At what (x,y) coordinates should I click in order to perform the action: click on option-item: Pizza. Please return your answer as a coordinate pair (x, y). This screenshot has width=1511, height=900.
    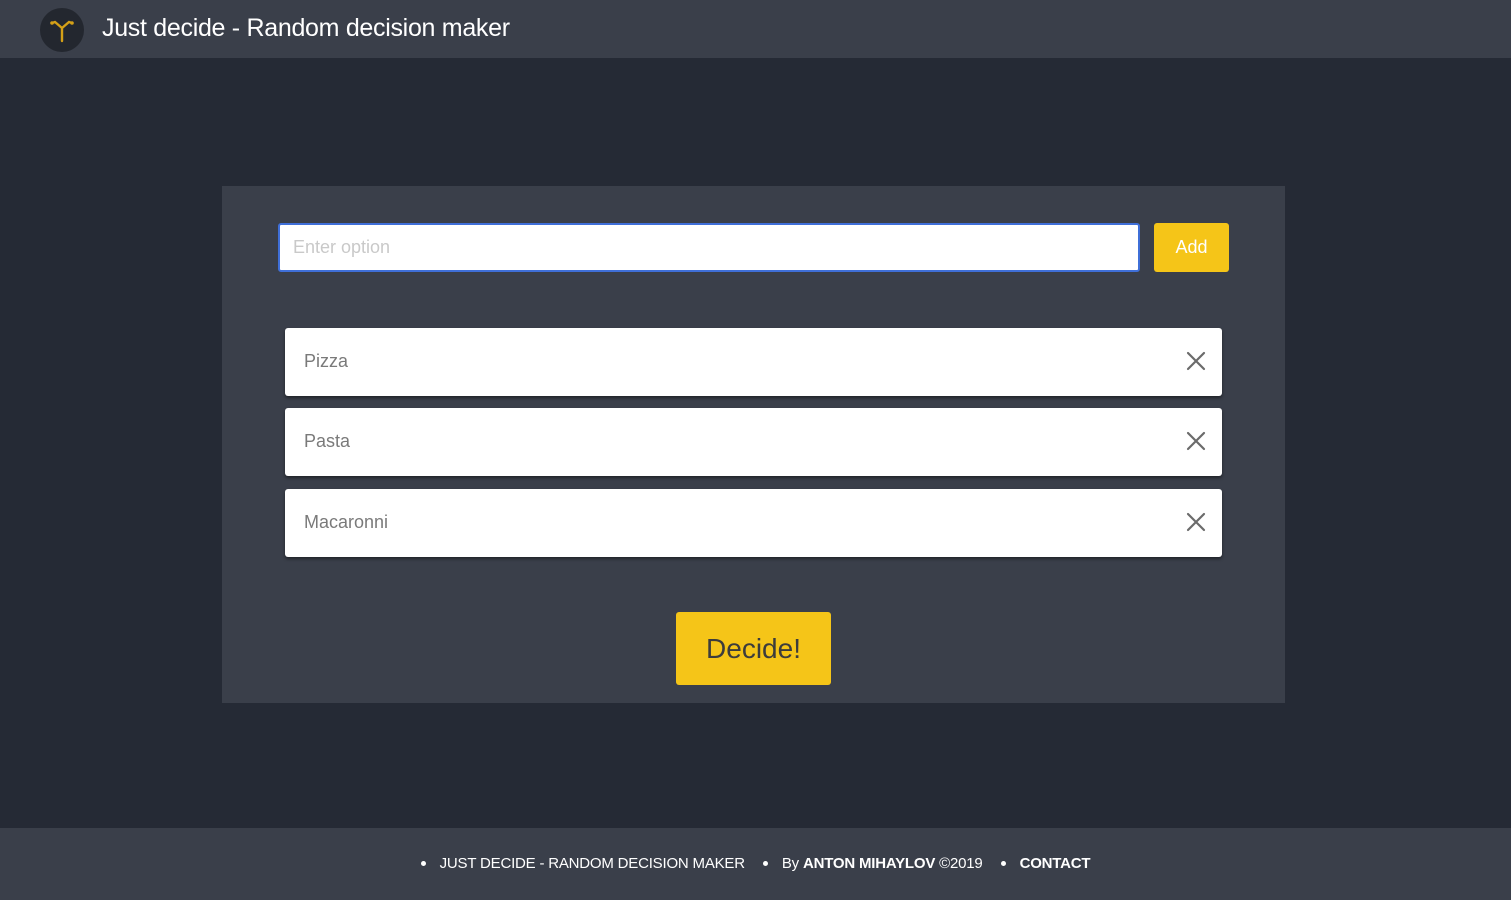
    Looking at the image, I should click on (753, 362).